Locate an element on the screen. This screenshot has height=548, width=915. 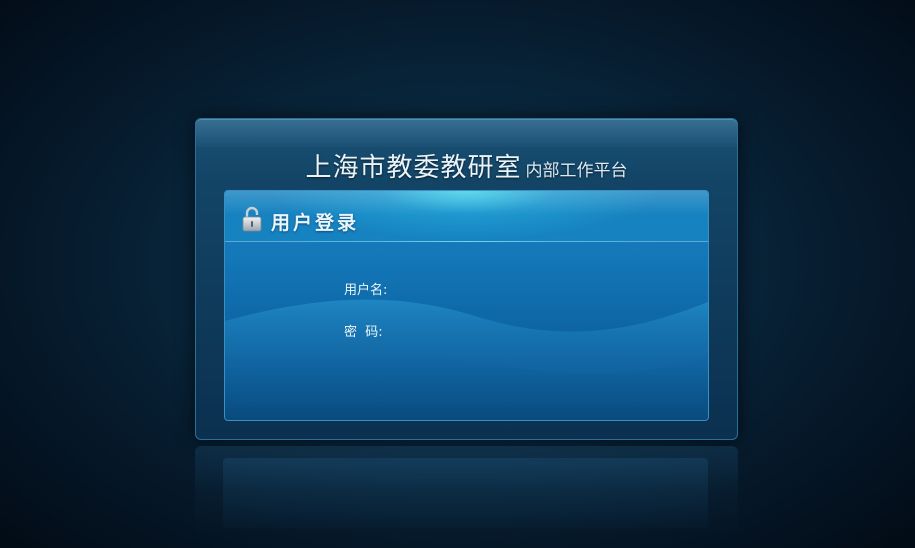
username-input is located at coordinates (499, 287).